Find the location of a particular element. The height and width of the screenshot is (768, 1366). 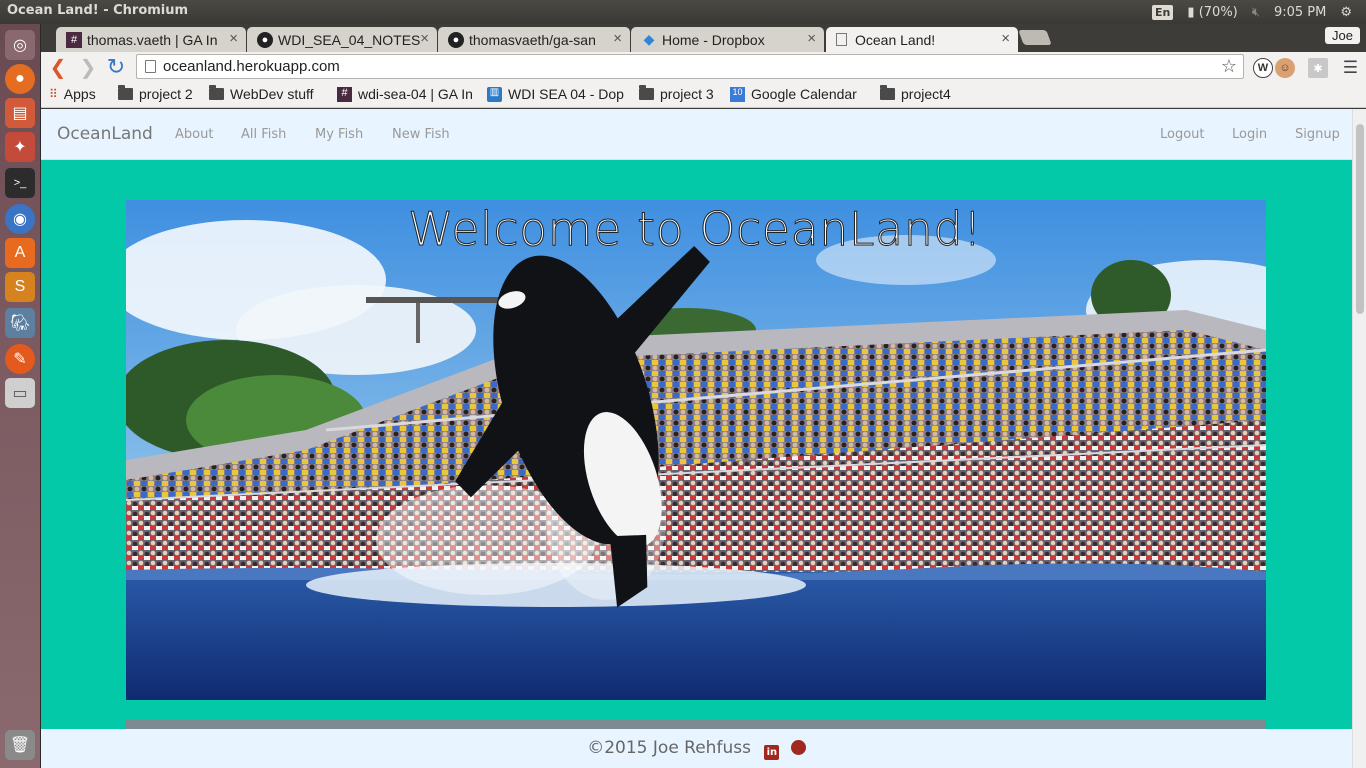

site-brand: OceanLand is located at coordinates (105, 134).